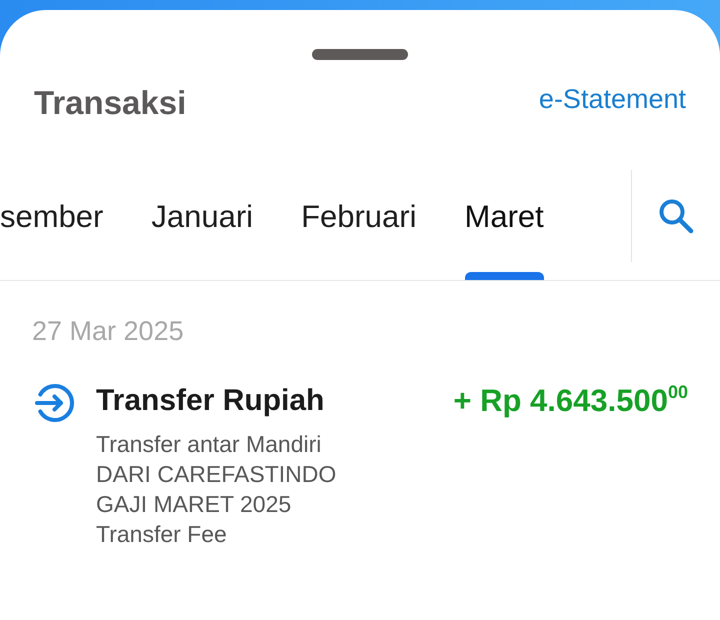  What do you see at coordinates (504, 225) in the screenshot?
I see `month-tab: Maret` at bounding box center [504, 225].